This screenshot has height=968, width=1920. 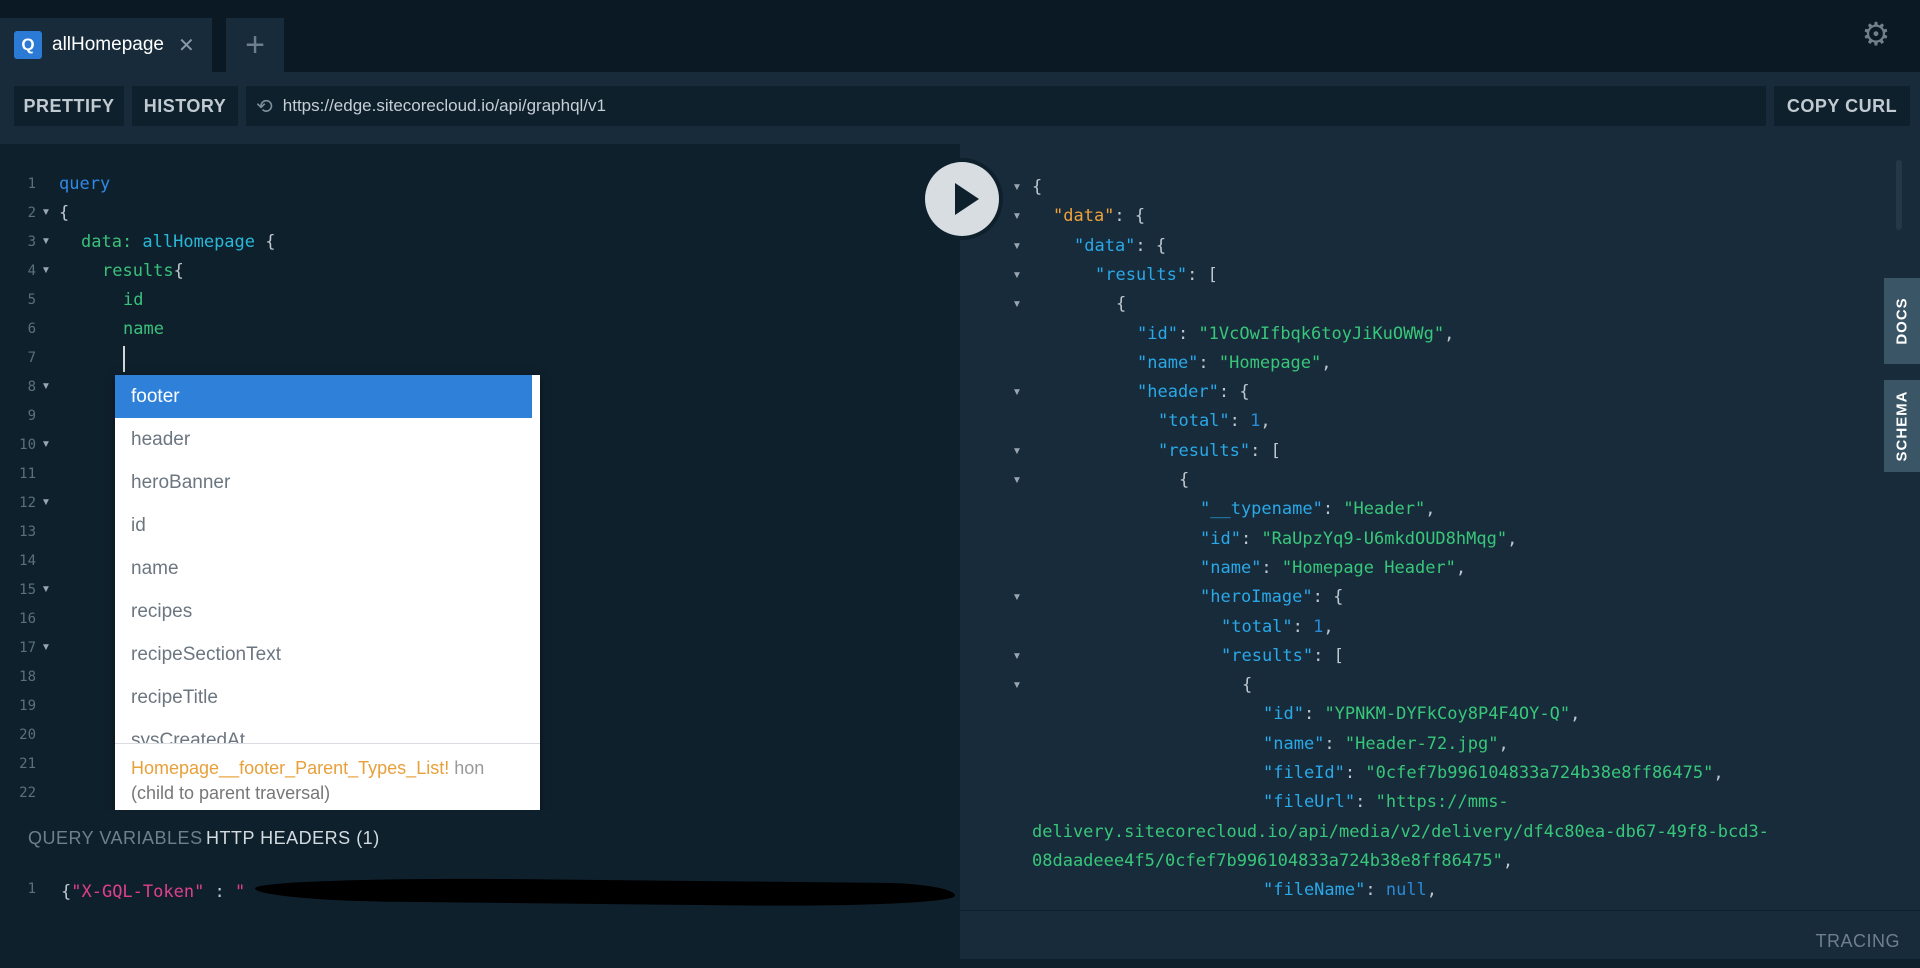 What do you see at coordinates (1899, 195) in the screenshot?
I see `result-scrollbar` at bounding box center [1899, 195].